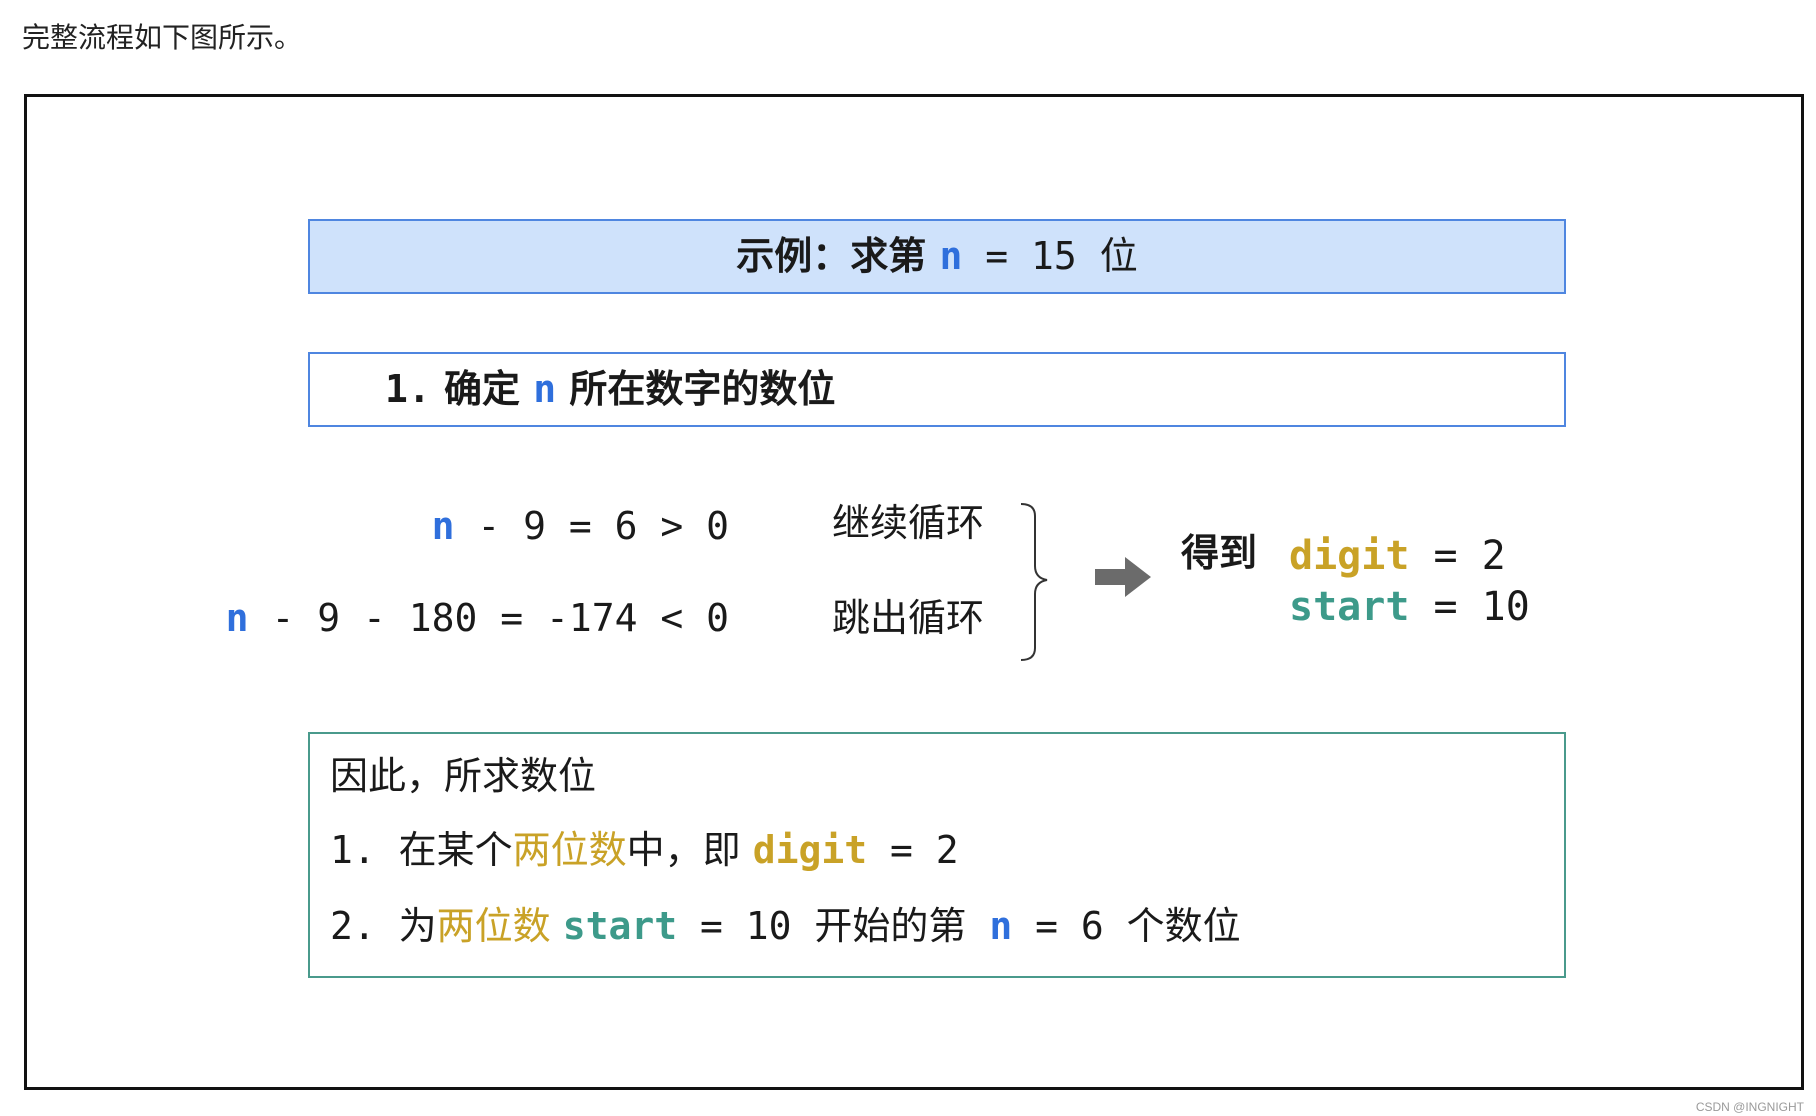  Describe the element at coordinates (237, 618) in the screenshot. I see `calc-line2-var: n` at that location.